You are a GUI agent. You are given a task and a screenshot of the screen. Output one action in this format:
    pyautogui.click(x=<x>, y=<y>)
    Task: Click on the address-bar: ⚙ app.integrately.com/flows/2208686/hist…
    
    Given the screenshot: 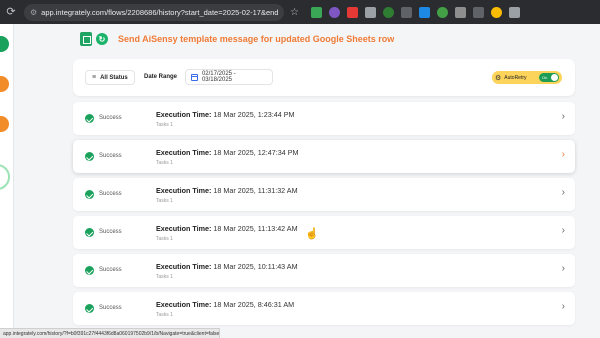 What is the action you would take?
    pyautogui.click(x=154, y=12)
    